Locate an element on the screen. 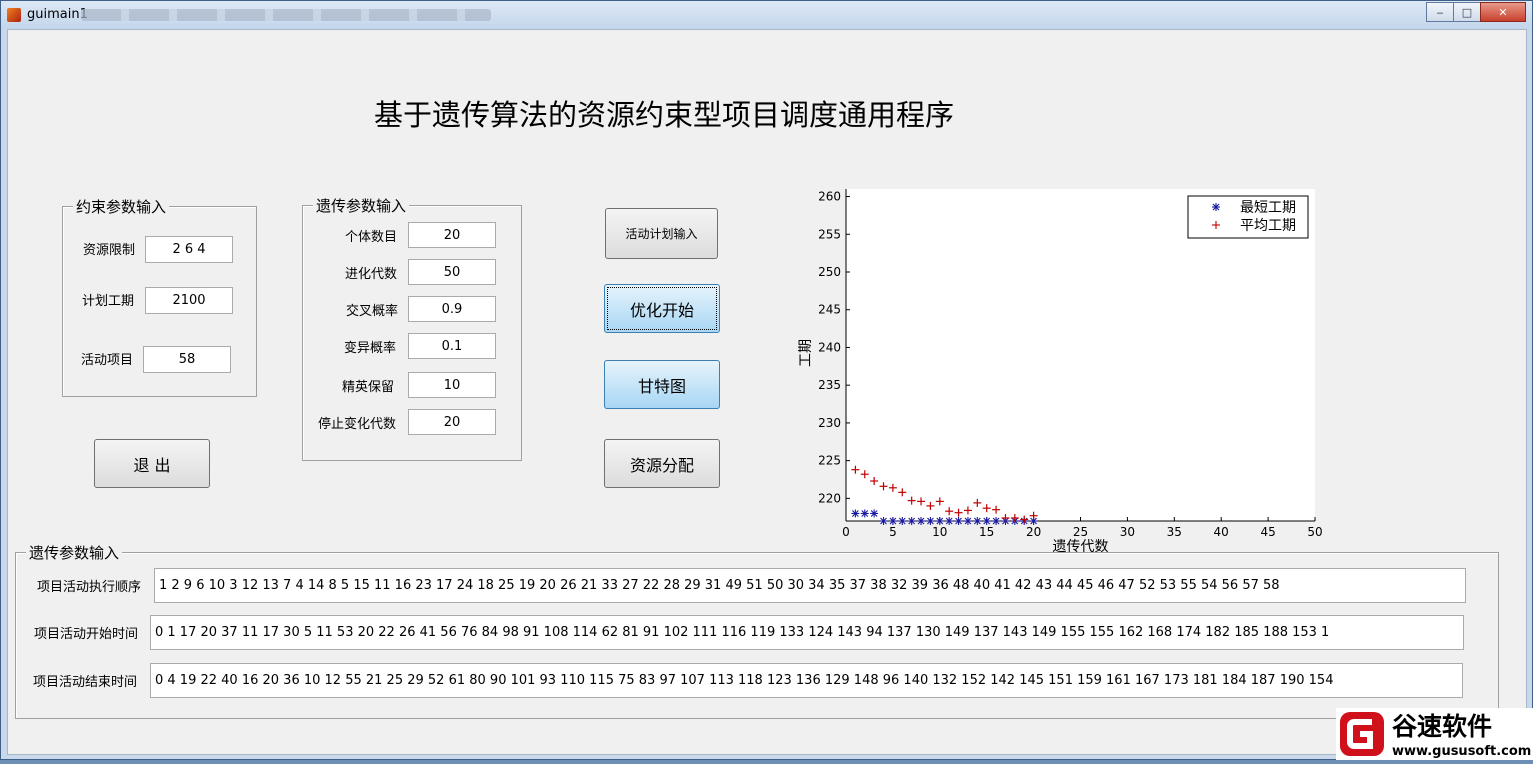 Image resolution: width=1533 pixels, height=764 pixels. blurred-path is located at coordinates (286, 15).